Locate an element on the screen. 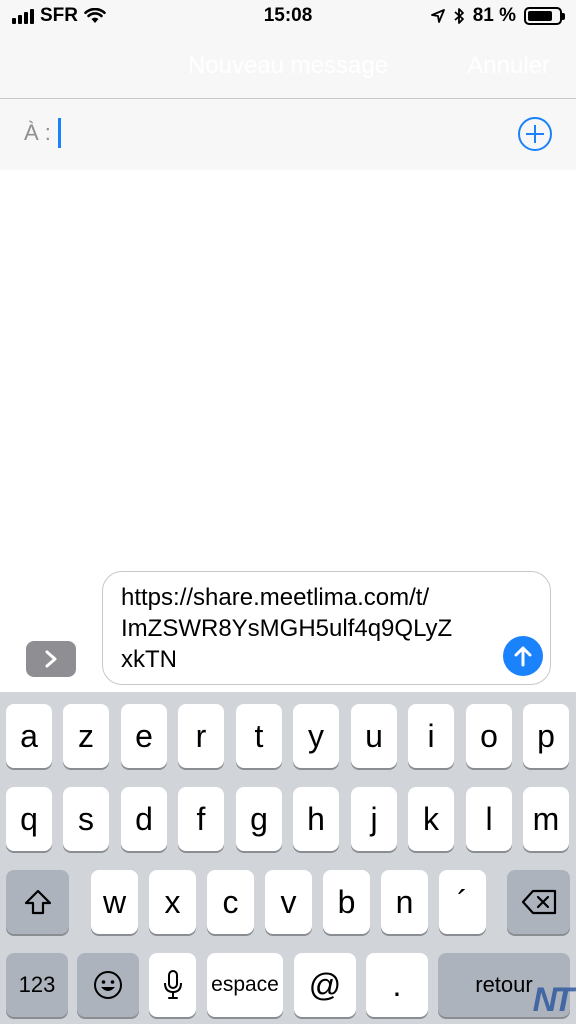 The image size is (576, 1024). delete-key is located at coordinates (538, 902).